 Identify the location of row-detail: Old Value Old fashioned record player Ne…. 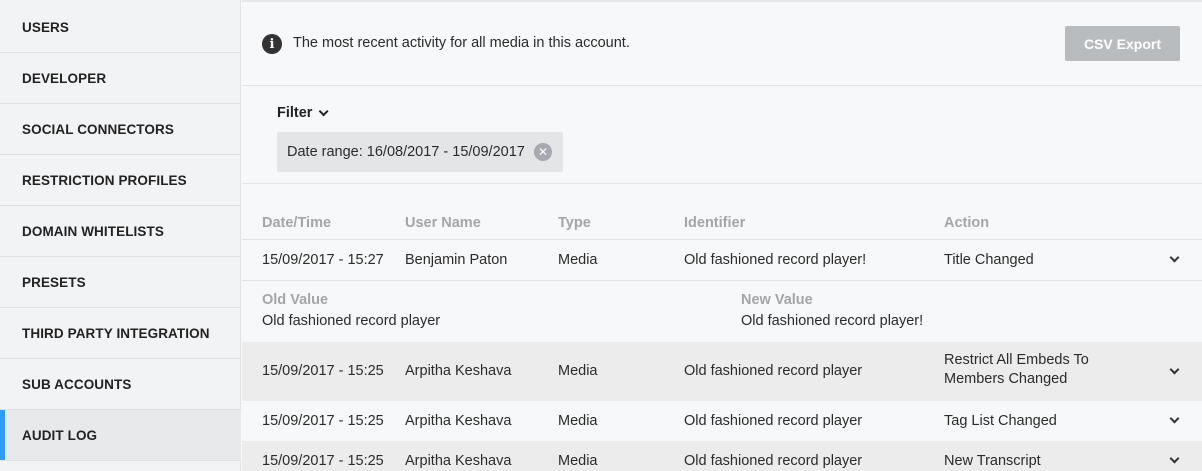
(722, 311).